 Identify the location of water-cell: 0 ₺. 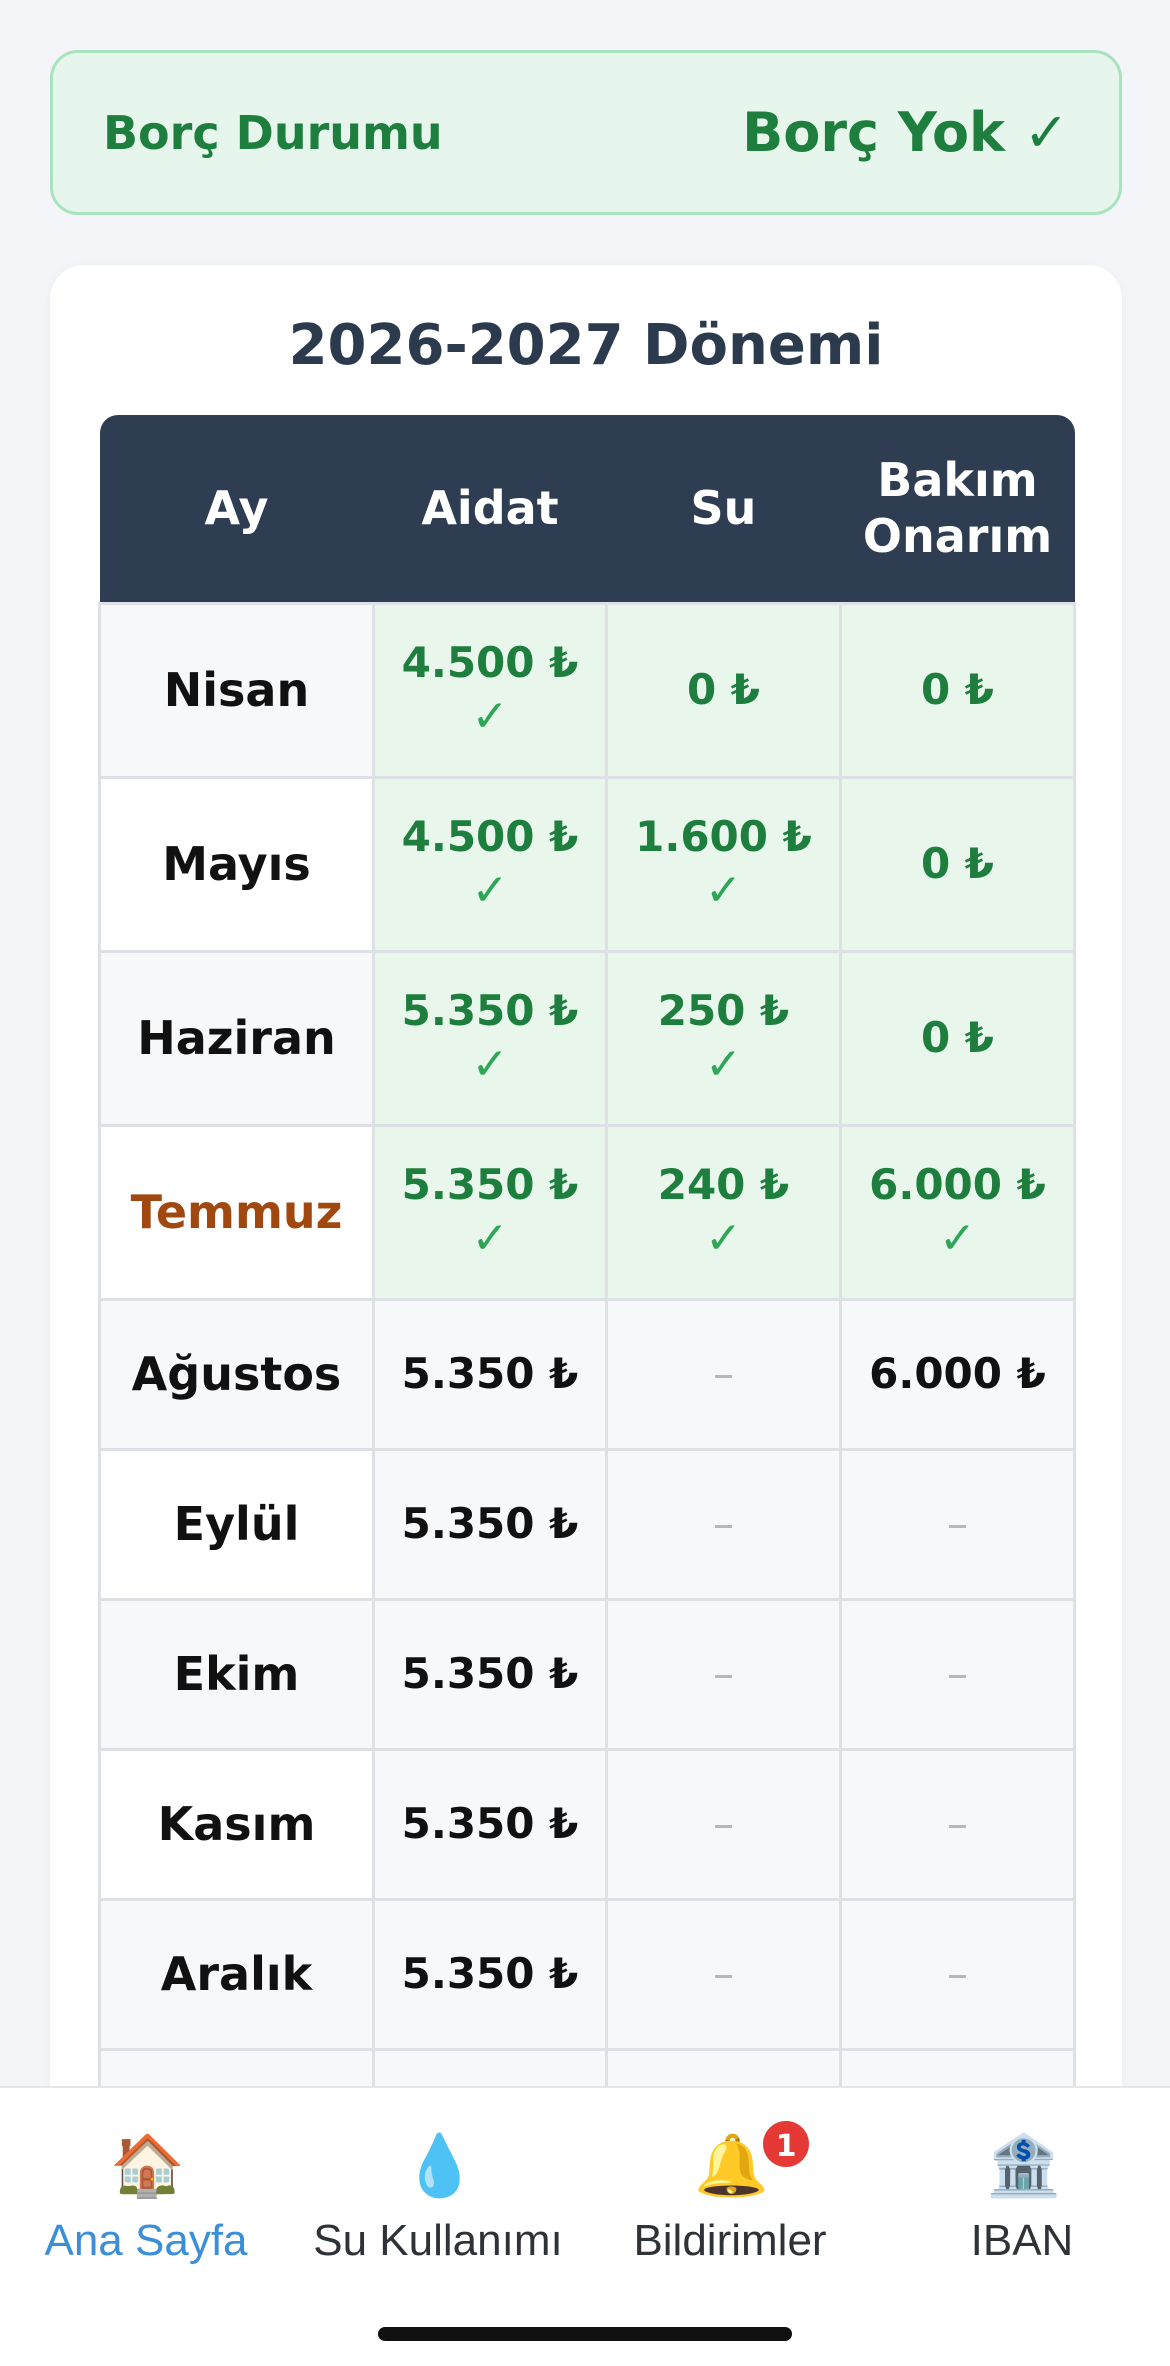
(723, 690).